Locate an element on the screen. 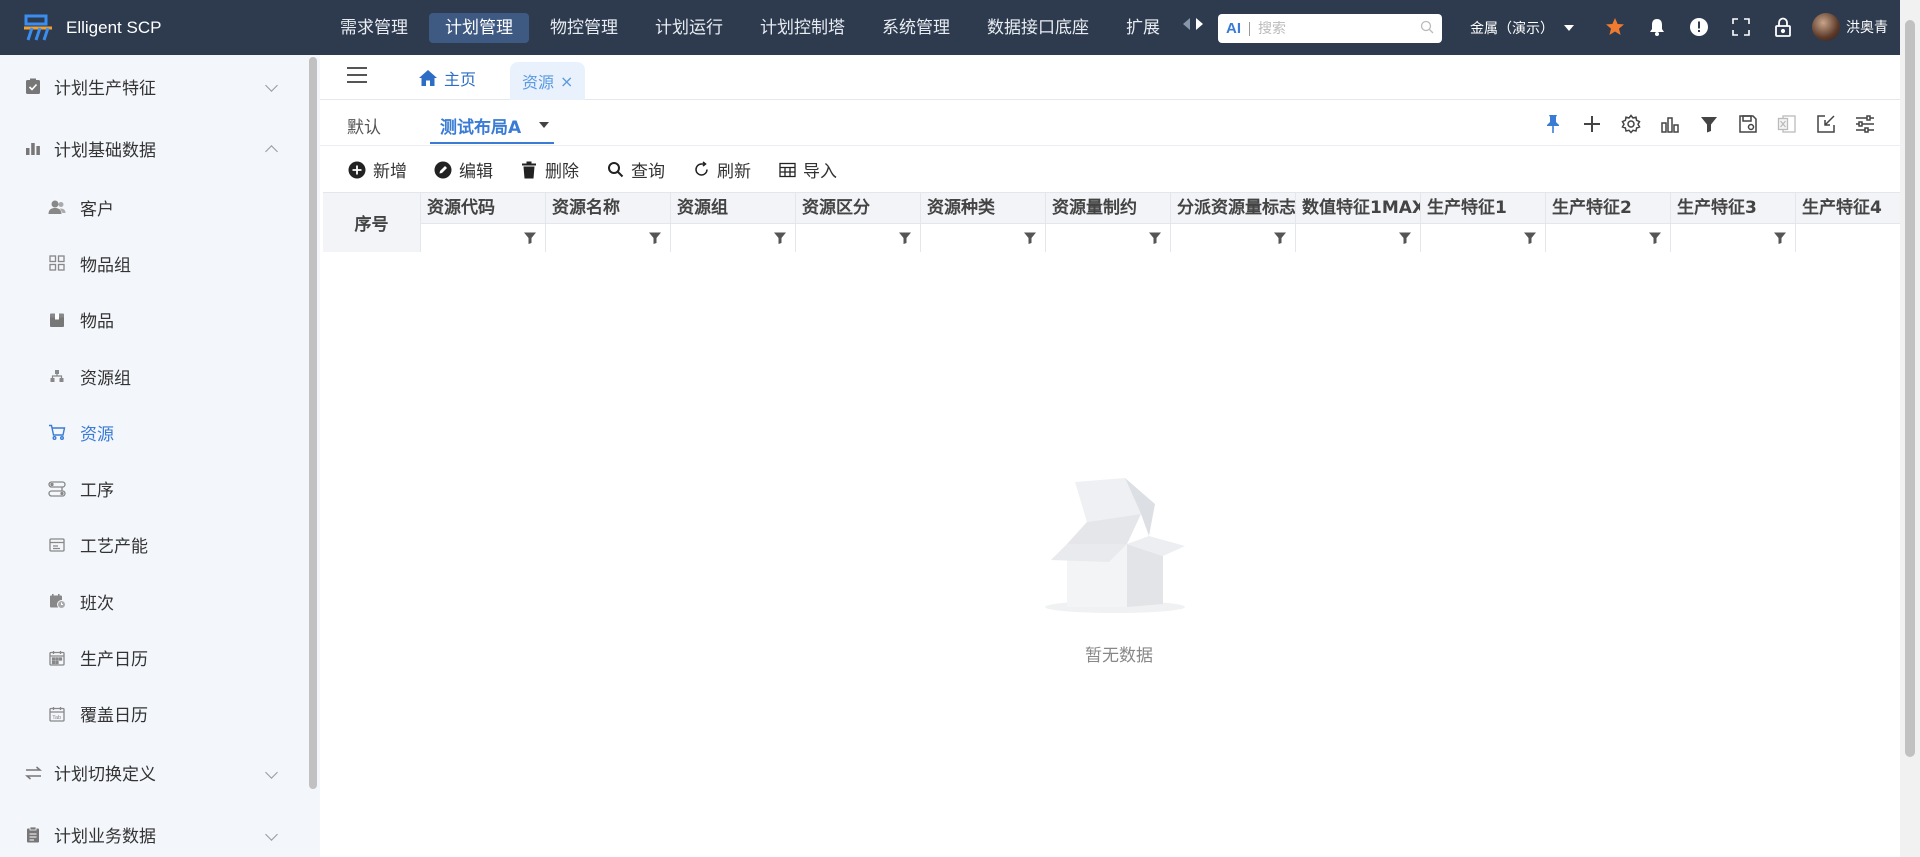  app-logo: Elligent SCP is located at coordinates (160, 27).